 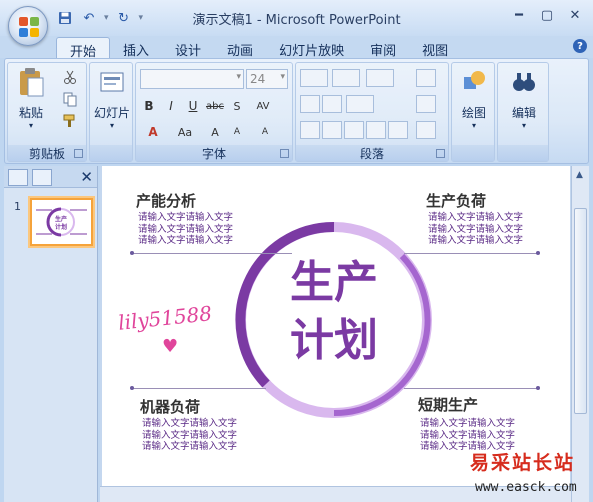 I want to click on window-controls: ━ ▢ ✕, so click(x=547, y=15).